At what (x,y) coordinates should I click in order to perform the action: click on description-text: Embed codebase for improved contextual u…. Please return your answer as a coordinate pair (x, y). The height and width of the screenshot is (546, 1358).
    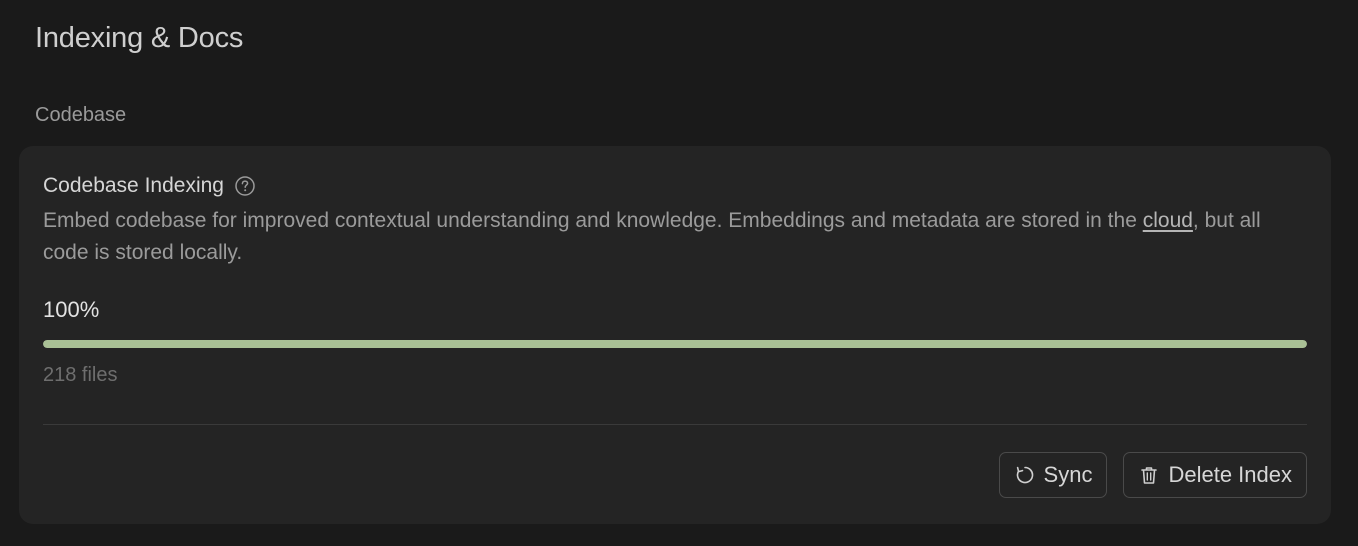
    Looking at the image, I should click on (593, 220).